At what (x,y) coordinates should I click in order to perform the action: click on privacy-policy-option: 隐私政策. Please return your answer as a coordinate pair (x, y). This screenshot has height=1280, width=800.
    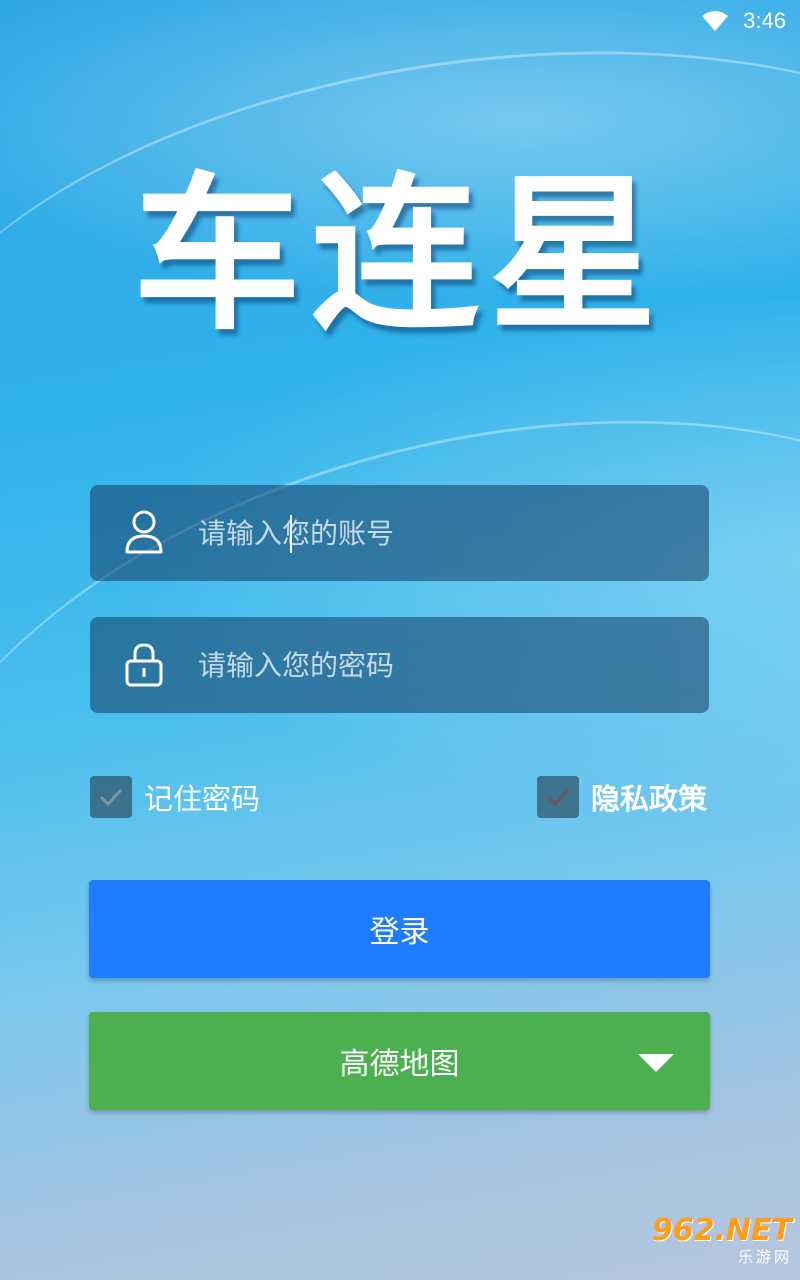
    Looking at the image, I should click on (622, 797).